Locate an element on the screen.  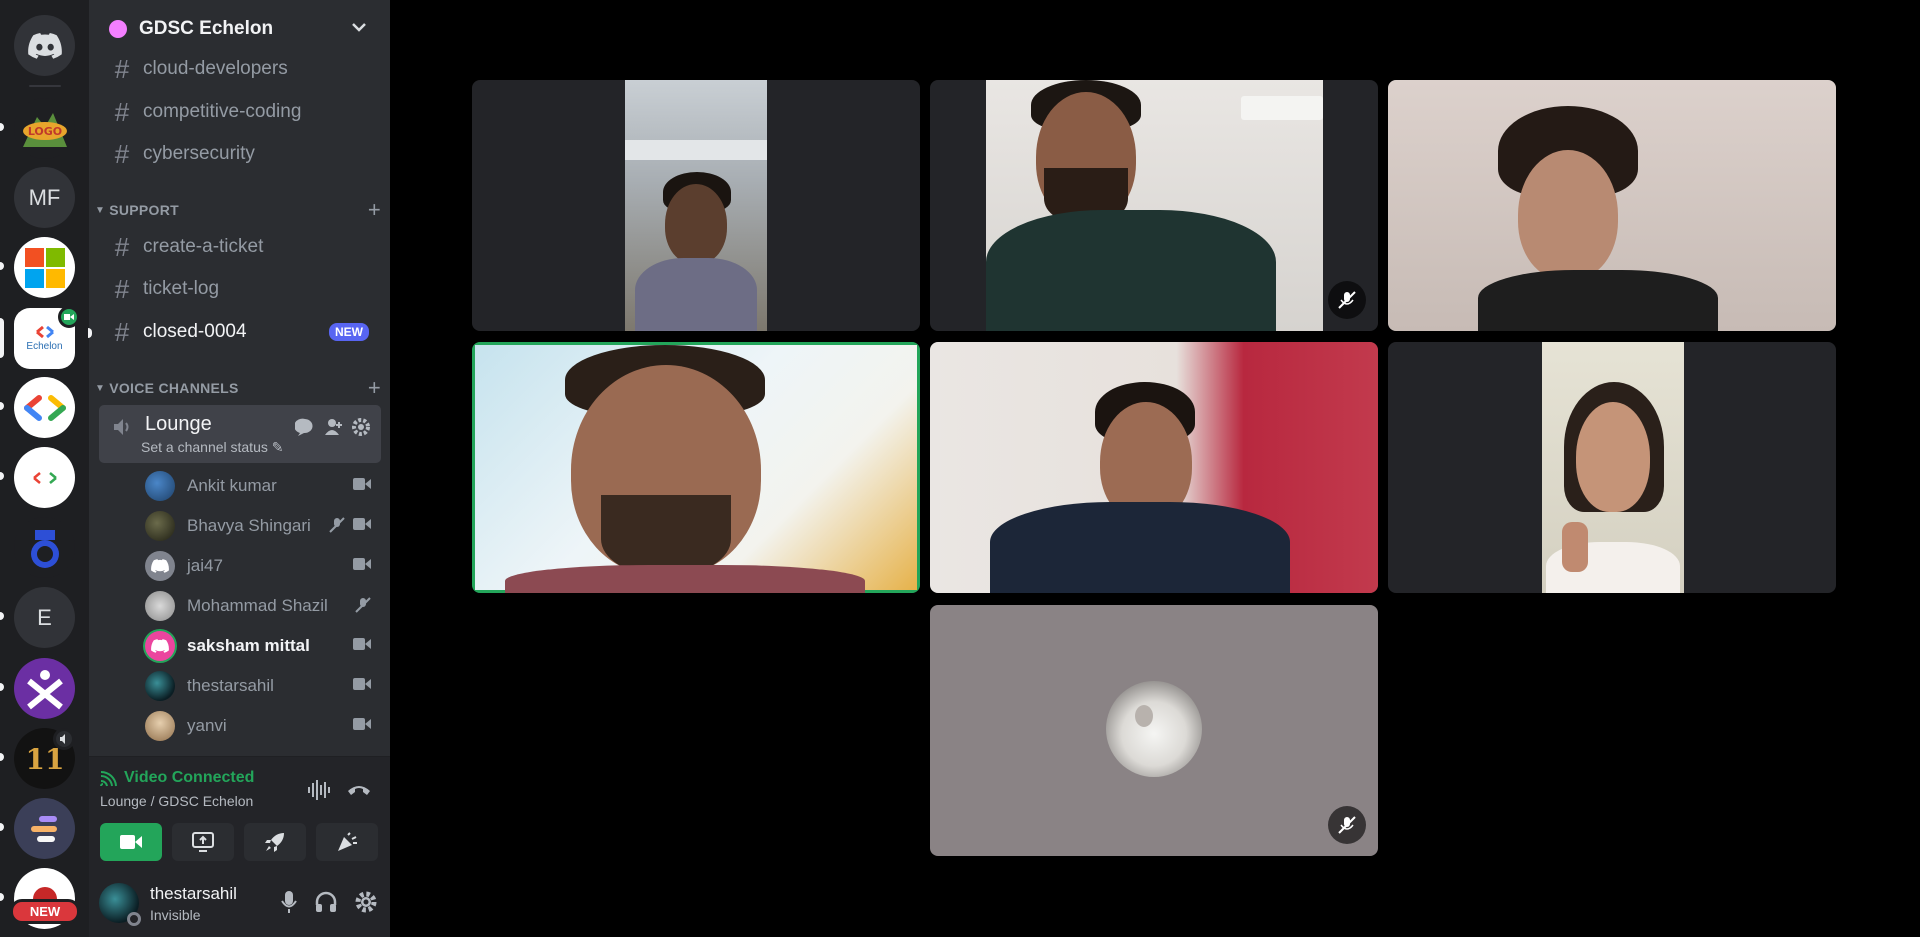
svg-text: LOGO is located at coordinates (44, 131).